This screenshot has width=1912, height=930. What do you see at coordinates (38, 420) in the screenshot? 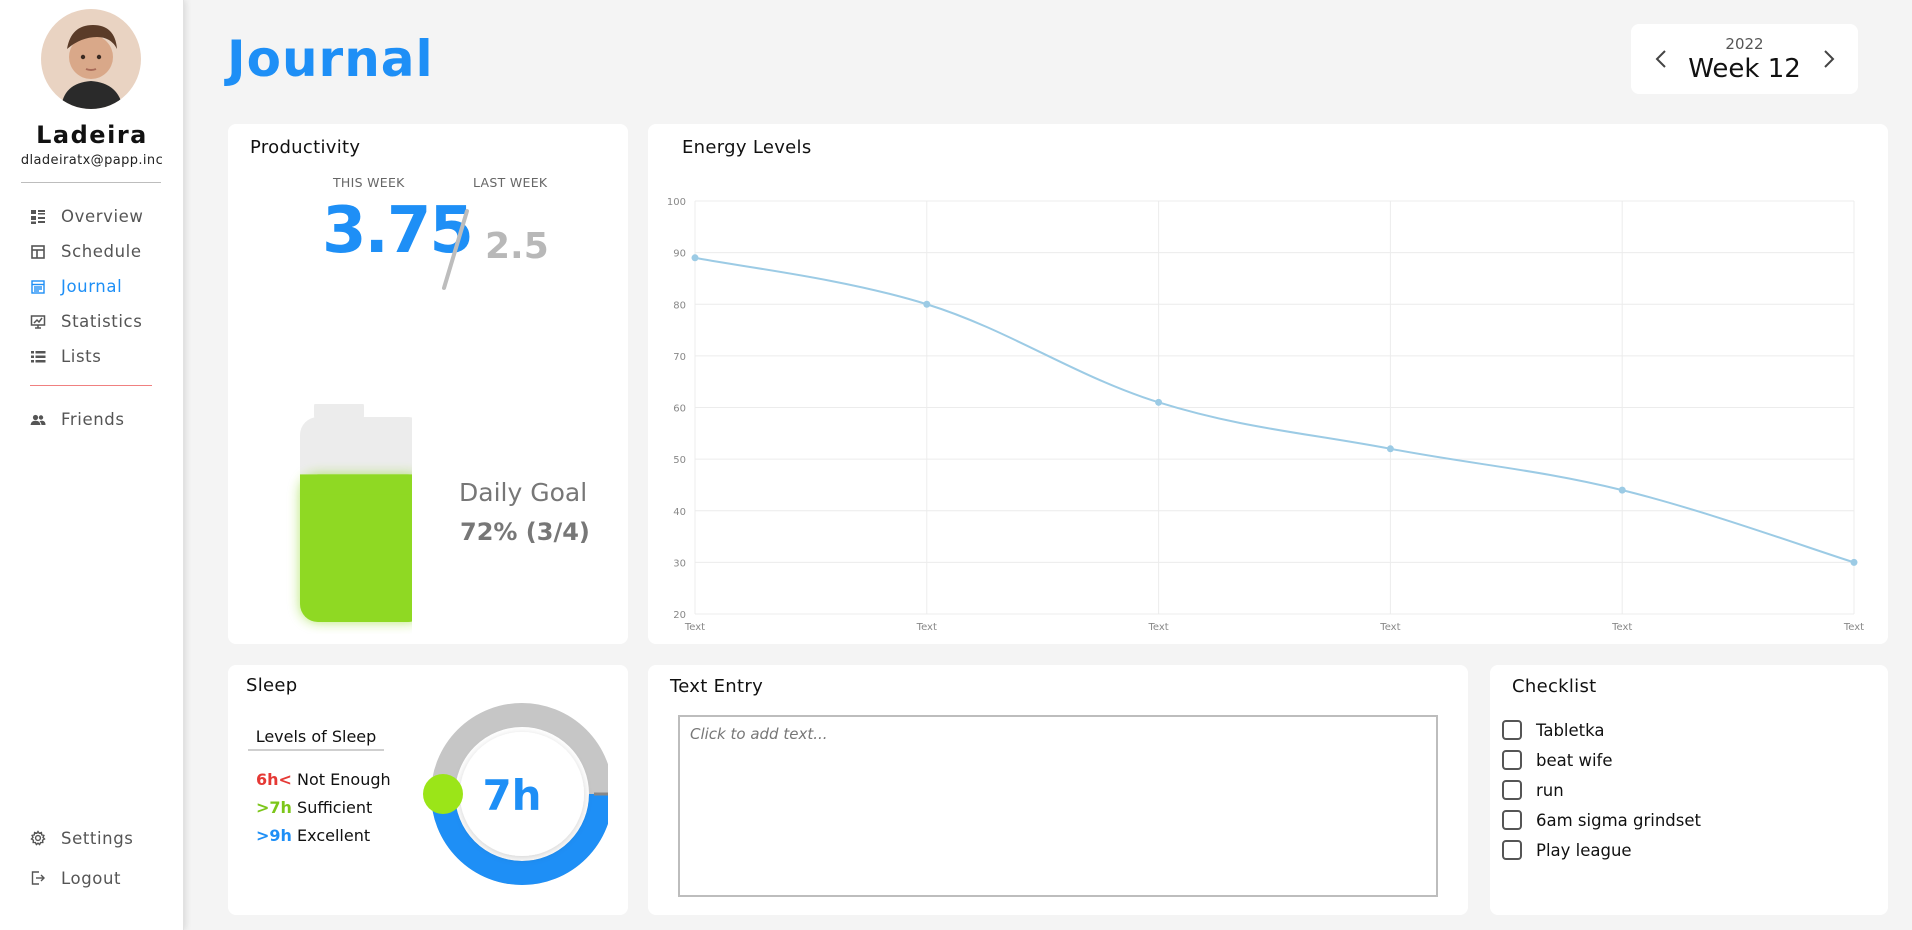
I see `friends-icon` at bounding box center [38, 420].